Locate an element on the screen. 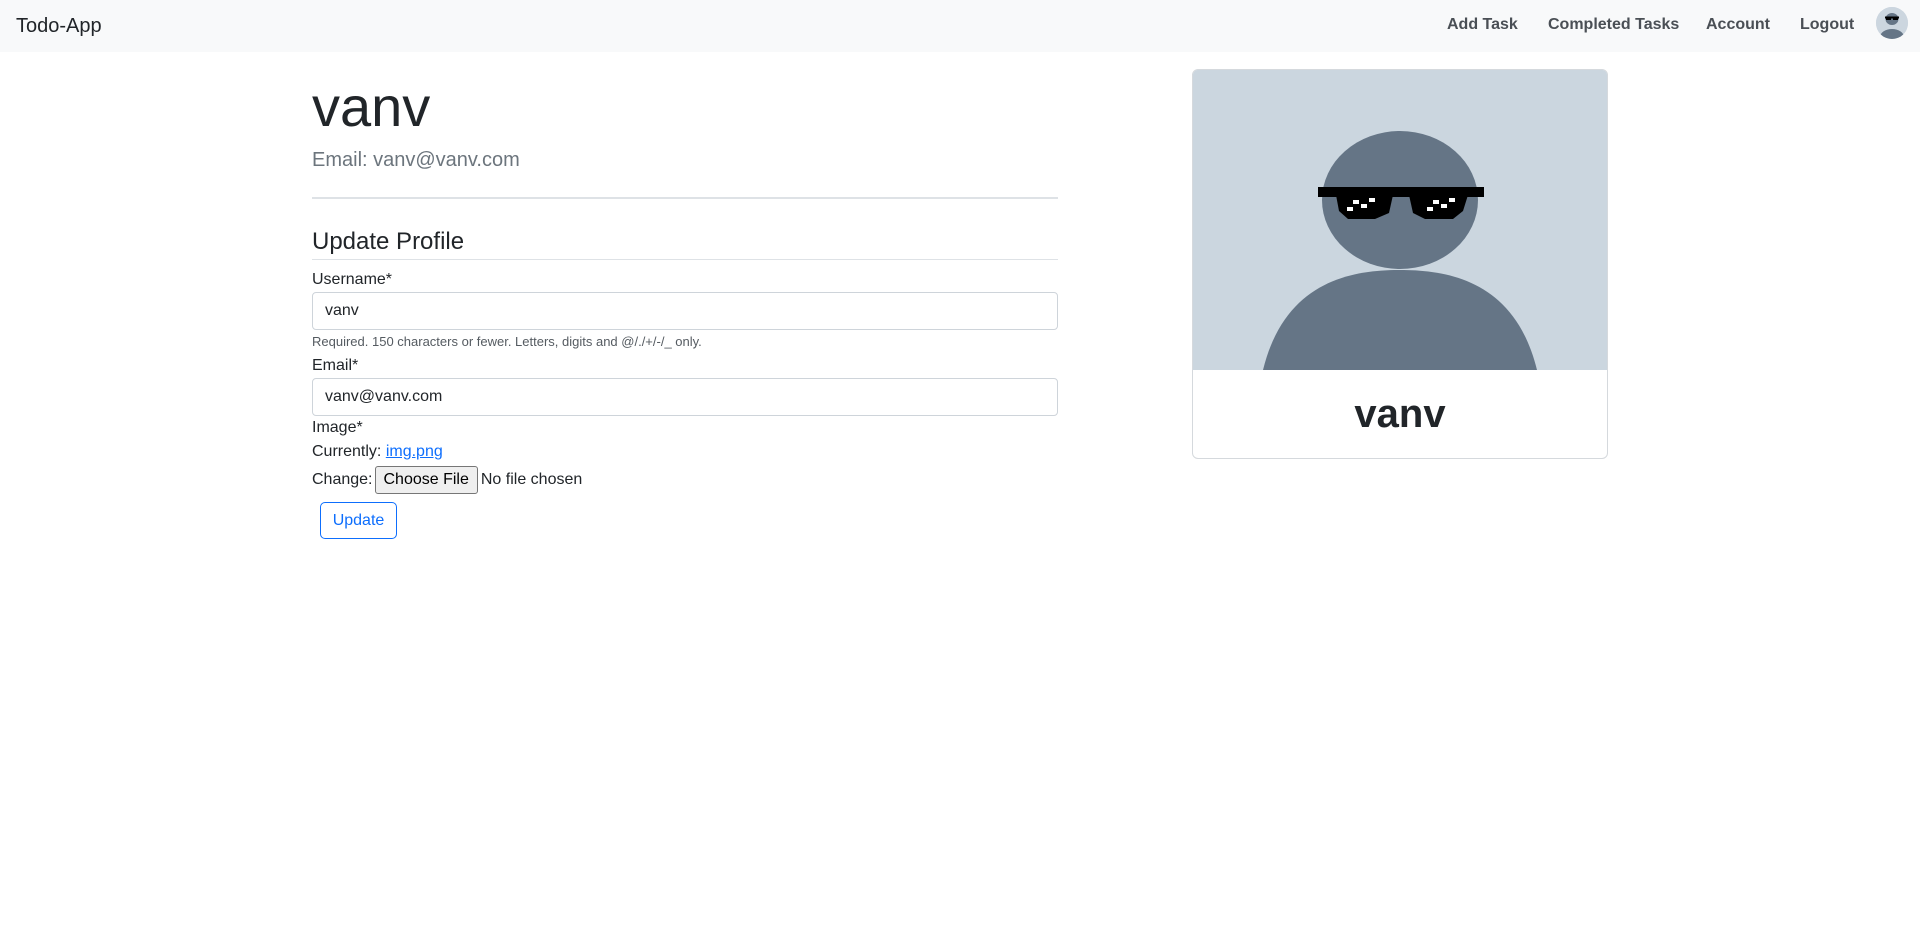 This screenshot has height=931, width=1920. update-button: Update is located at coordinates (358, 520).